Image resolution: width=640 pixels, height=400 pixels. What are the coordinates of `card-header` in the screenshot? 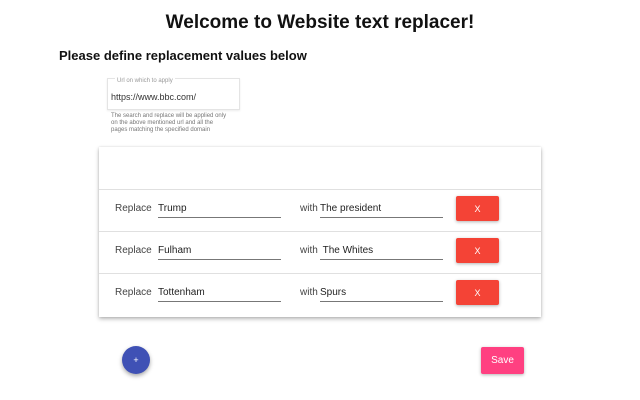 It's located at (320, 168).